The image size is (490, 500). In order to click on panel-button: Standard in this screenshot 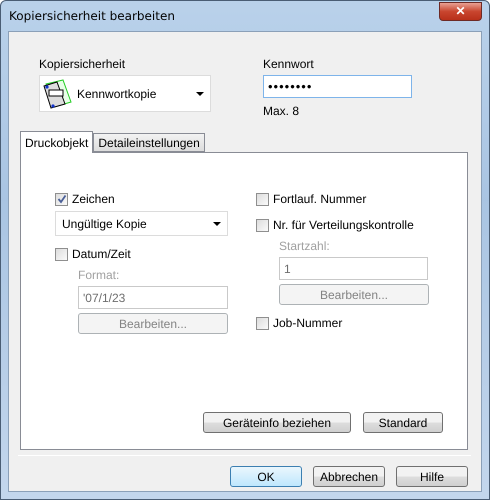, I will do `click(403, 422)`.